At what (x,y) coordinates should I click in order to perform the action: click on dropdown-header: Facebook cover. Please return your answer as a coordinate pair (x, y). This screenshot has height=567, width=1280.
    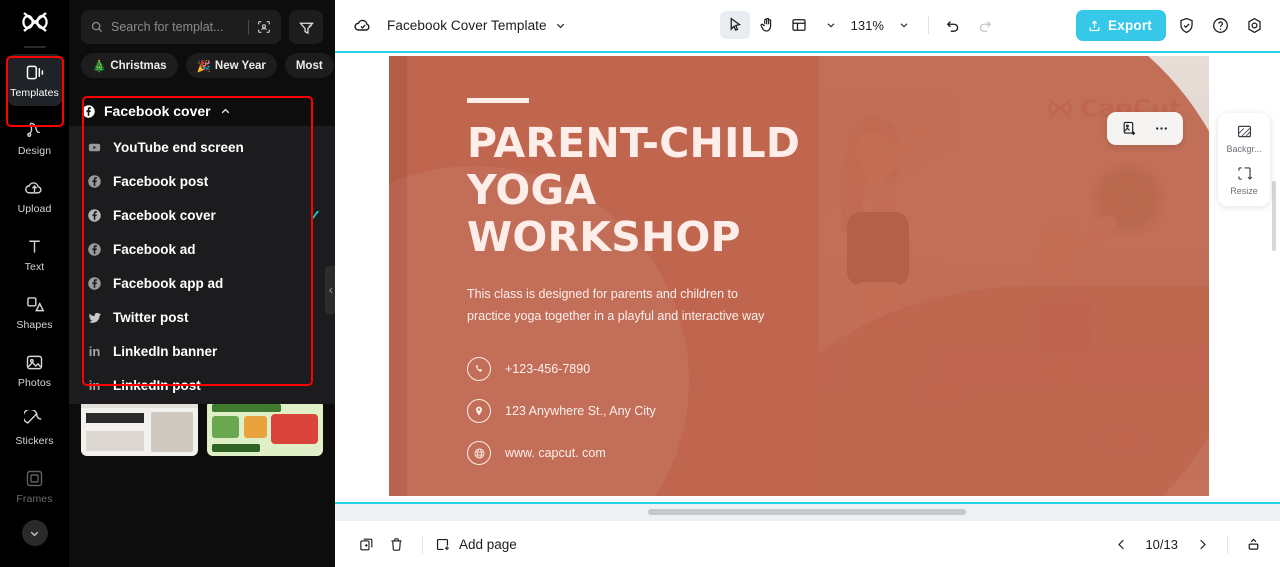
    Looking at the image, I should click on (202, 111).